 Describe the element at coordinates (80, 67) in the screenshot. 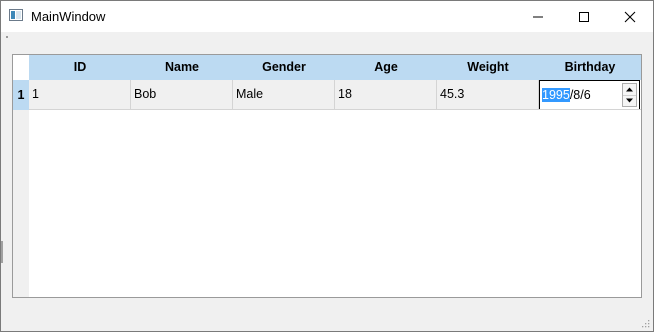

I see `column-header-id: ID` at that location.